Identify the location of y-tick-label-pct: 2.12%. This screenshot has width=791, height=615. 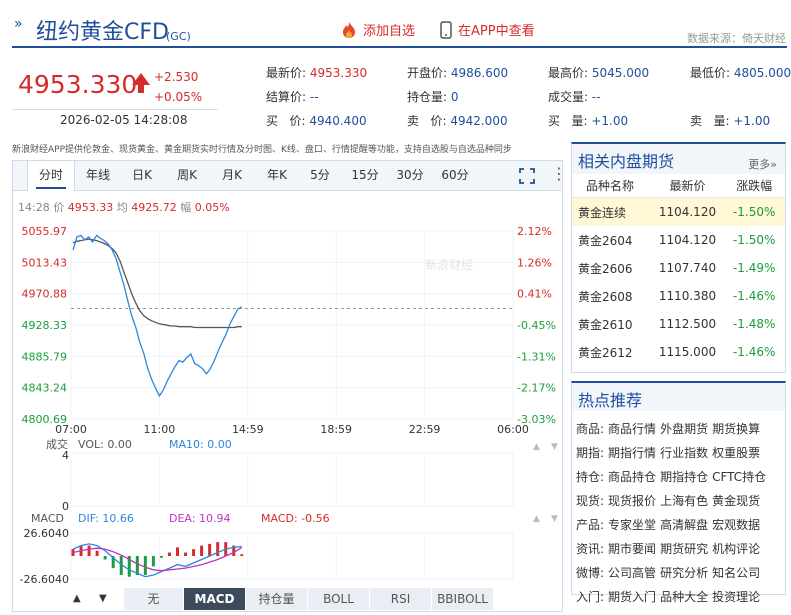
(534, 231).